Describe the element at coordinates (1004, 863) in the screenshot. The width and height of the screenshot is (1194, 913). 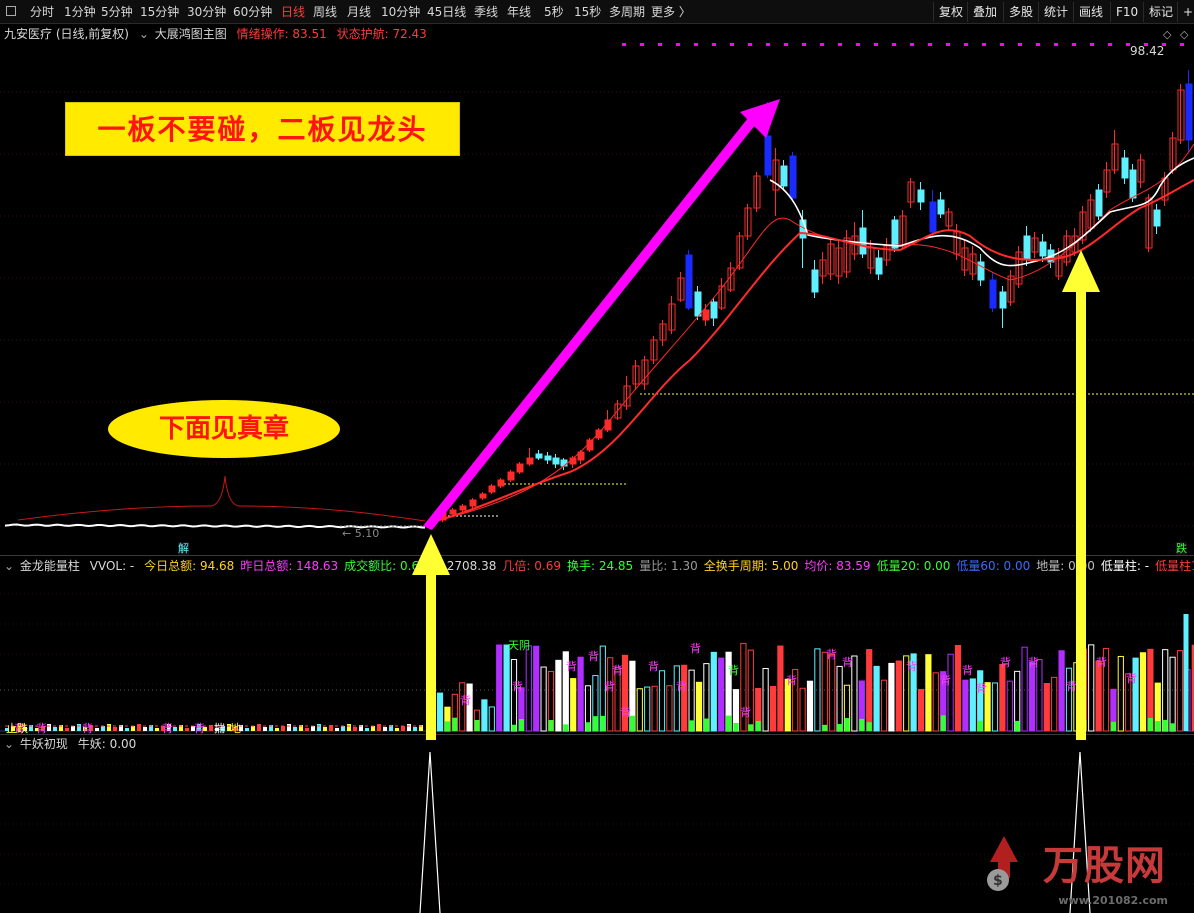
I see `watermark-logo-icon: $` at that location.